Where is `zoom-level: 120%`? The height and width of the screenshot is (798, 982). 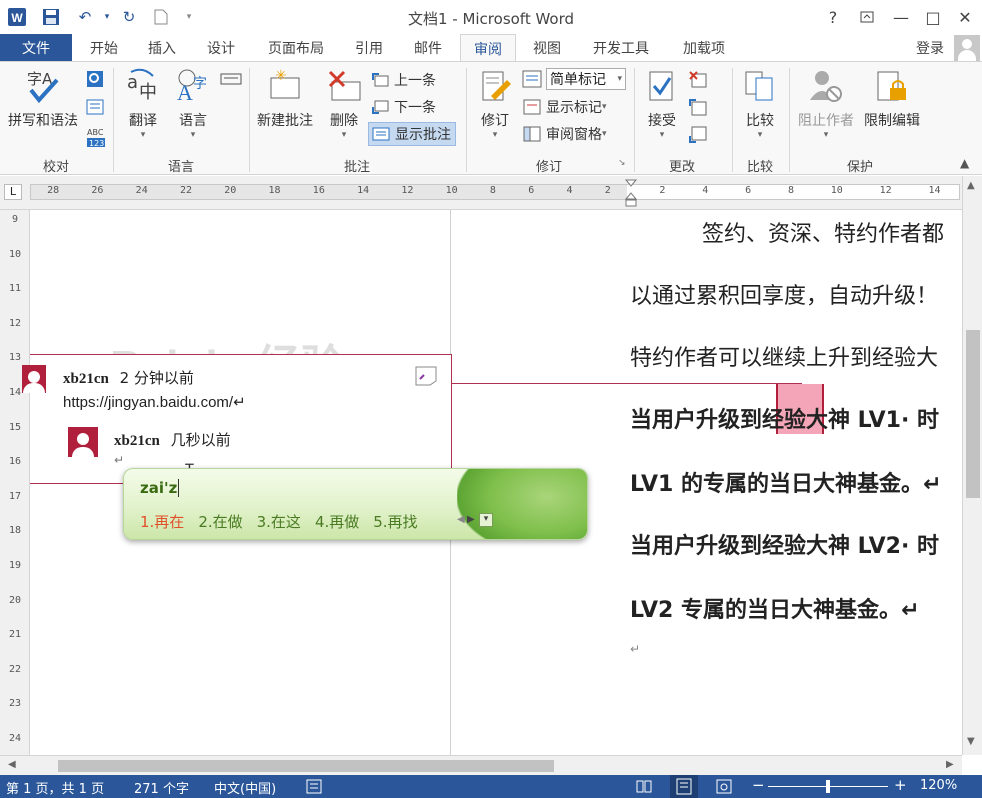
zoom-level: 120% is located at coordinates (938, 785).